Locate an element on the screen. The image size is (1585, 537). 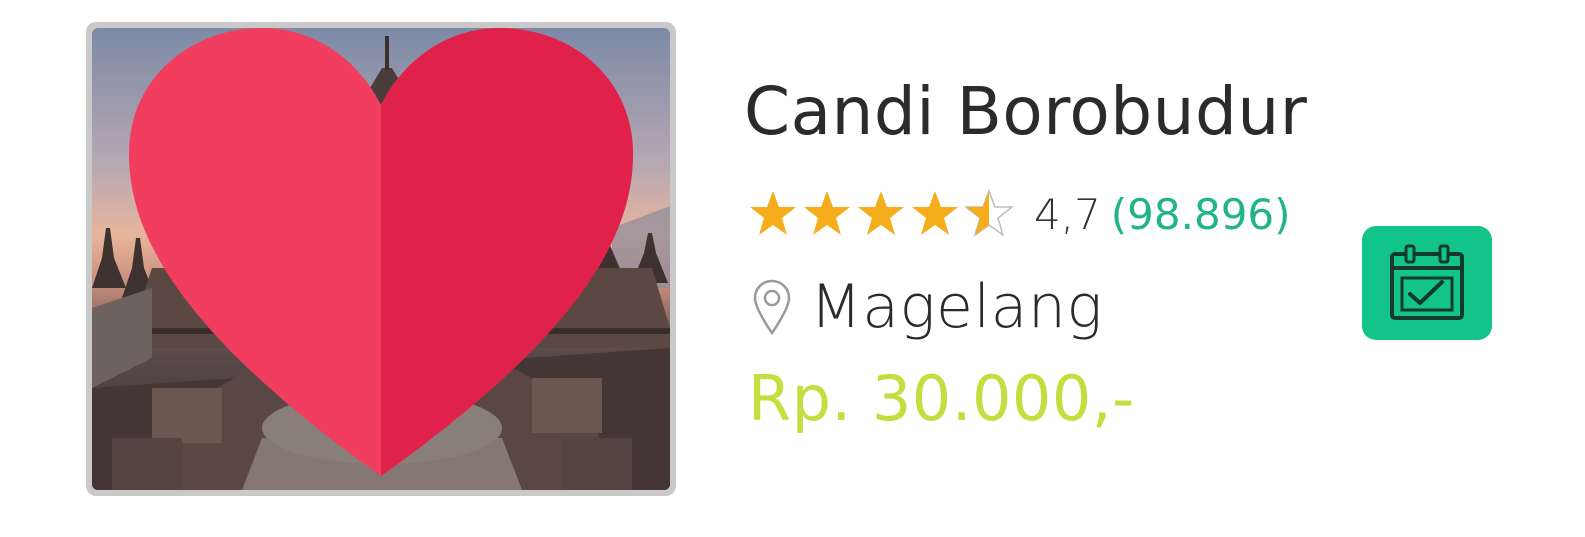
attraction-title: Candi Borobudur is located at coordinates (1026, 111).